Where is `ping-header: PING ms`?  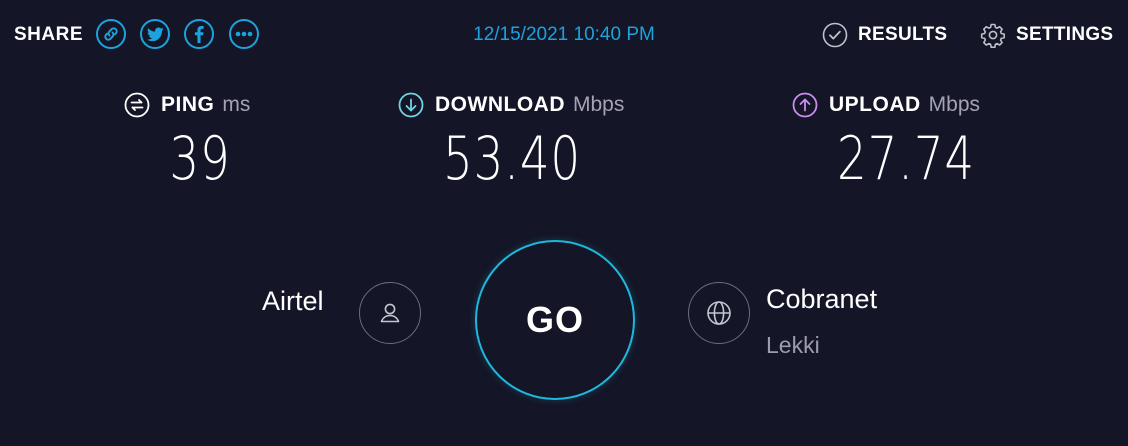
ping-header: PING ms is located at coordinates (187, 105).